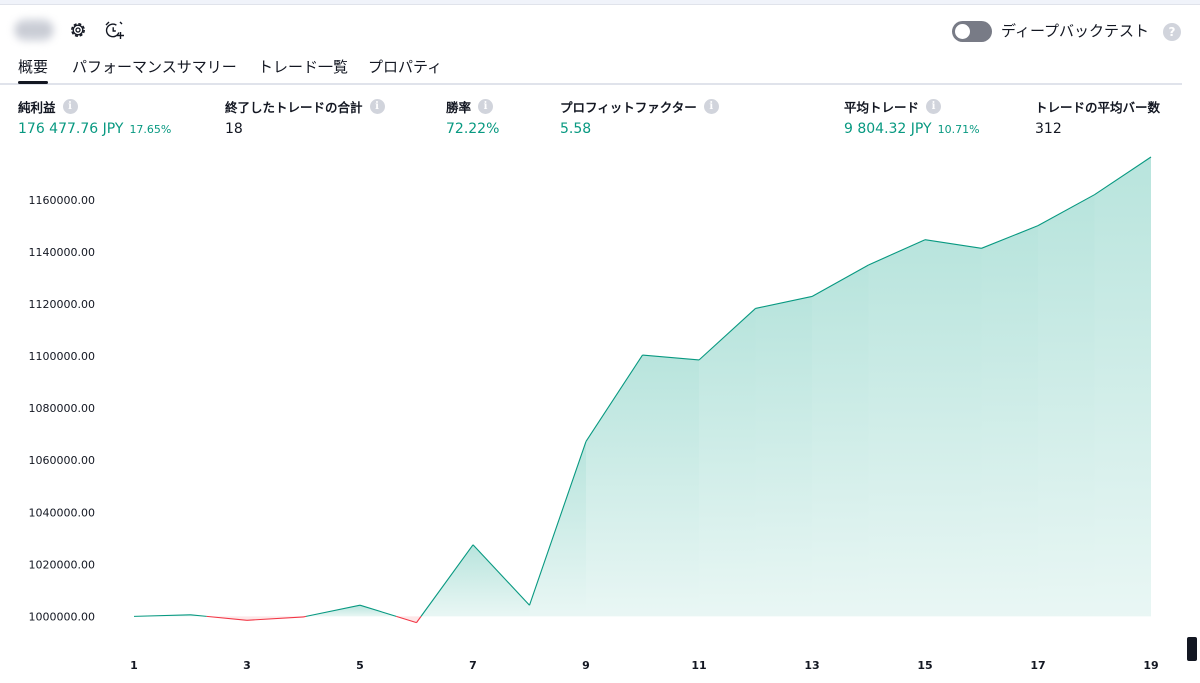  I want to click on y-tick-label: 1080000.00, so click(62, 408).